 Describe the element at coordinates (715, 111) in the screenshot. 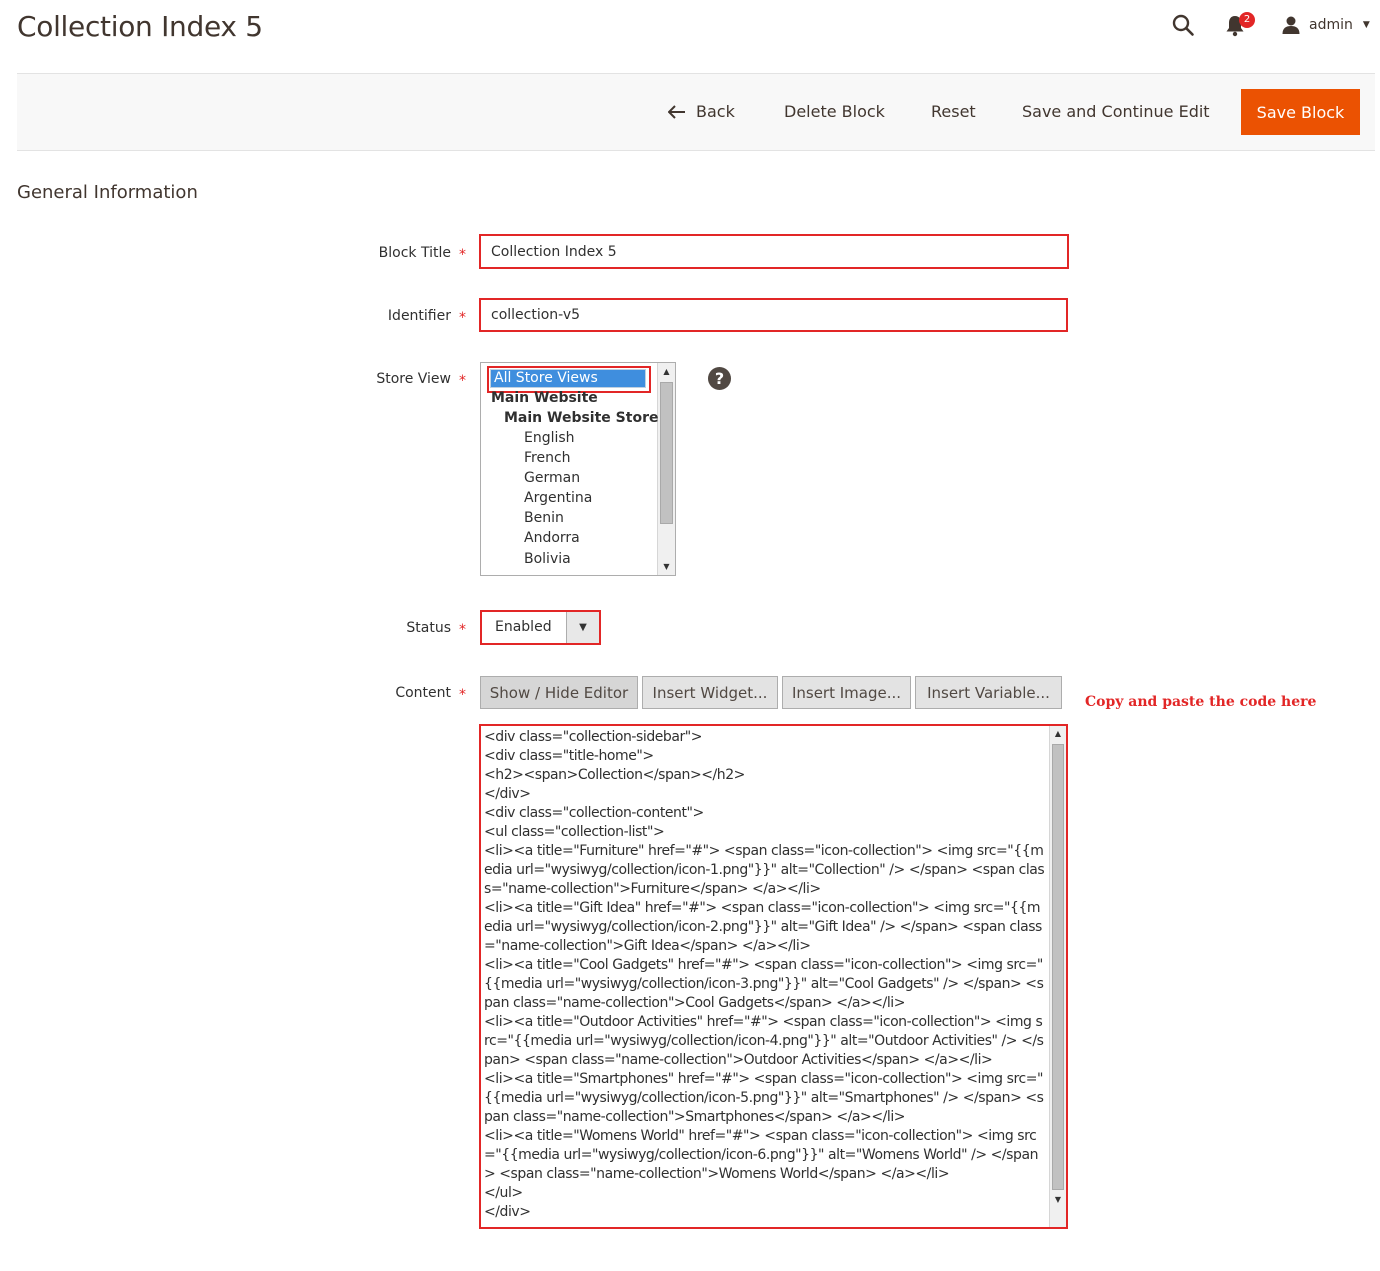

I see `back-label: Back` at that location.